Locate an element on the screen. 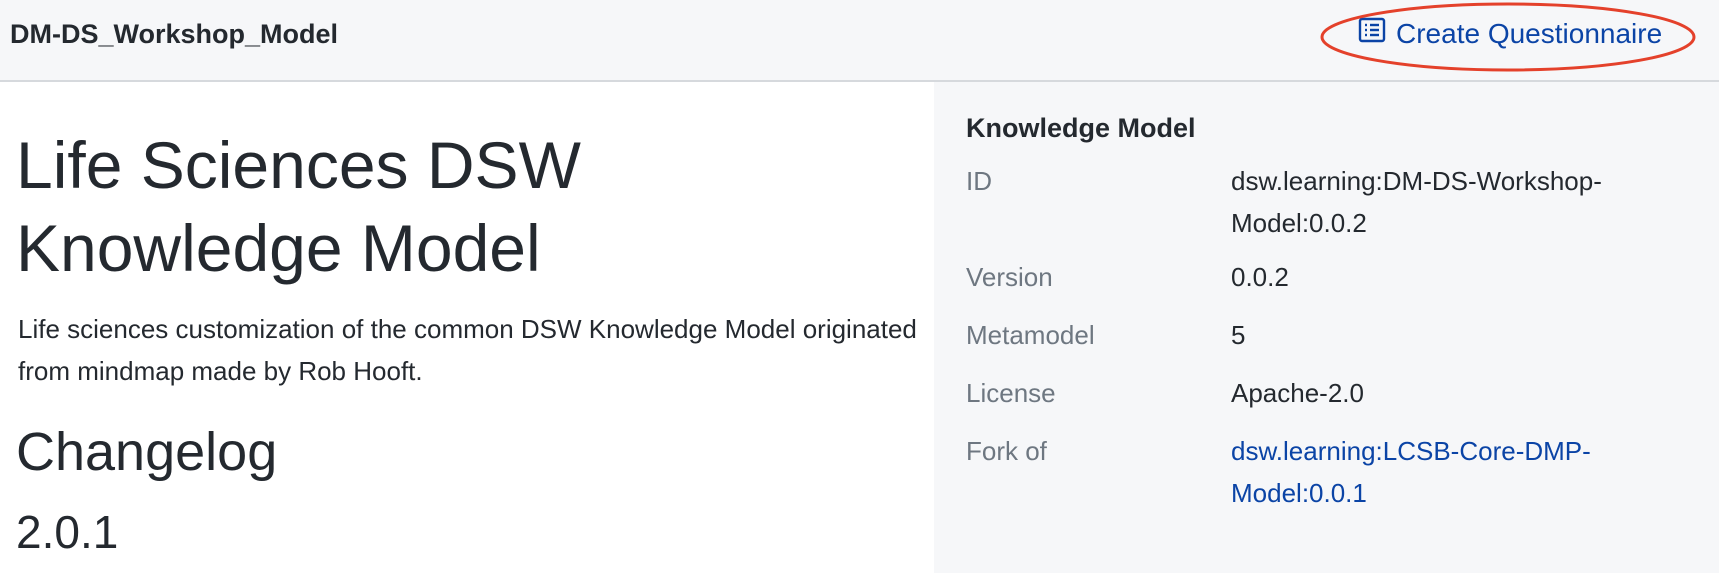 The width and height of the screenshot is (1719, 573). changelog-heading: Changelog is located at coordinates (147, 452).